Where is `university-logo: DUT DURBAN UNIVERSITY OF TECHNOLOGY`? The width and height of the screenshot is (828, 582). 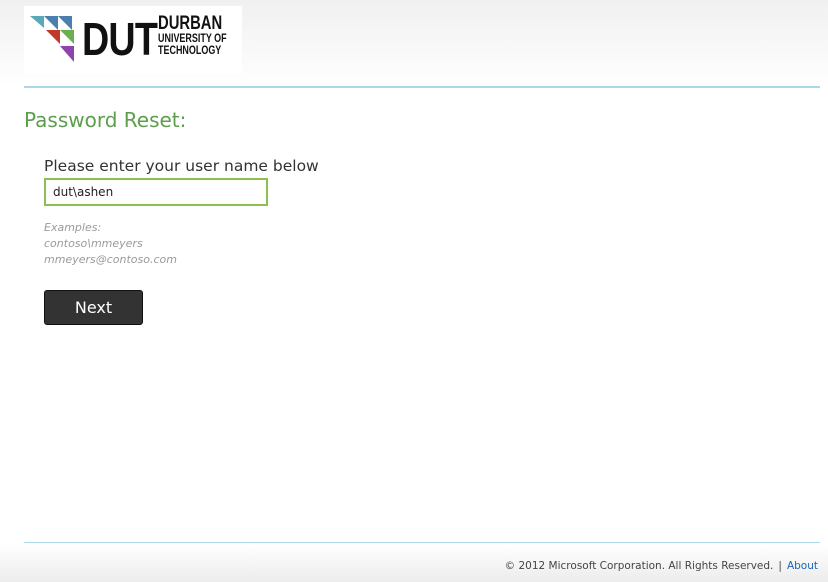
university-logo: DUT DURBAN UNIVERSITY OF TECHNOLOGY is located at coordinates (133, 40).